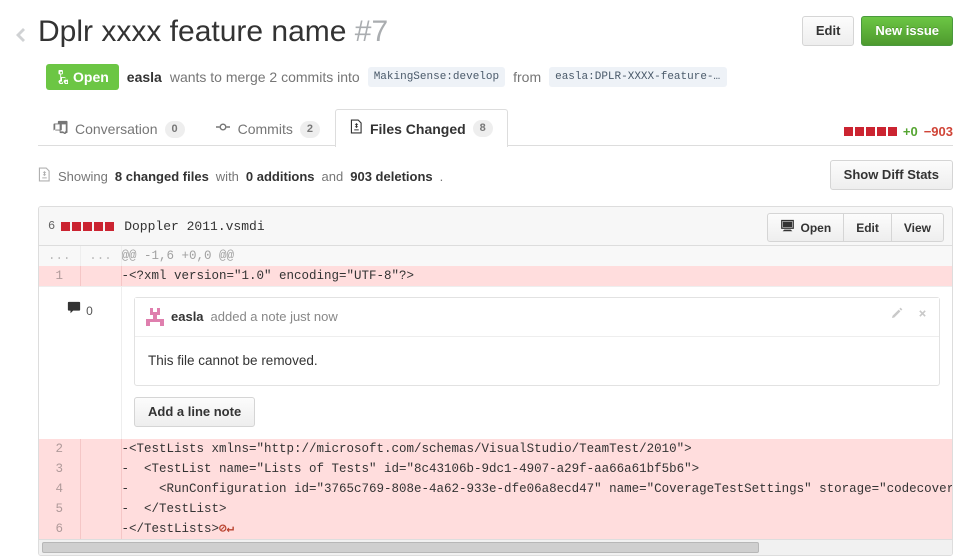 The image size is (969, 556). What do you see at coordinates (909, 316) in the screenshot?
I see `note-header-actions` at bounding box center [909, 316].